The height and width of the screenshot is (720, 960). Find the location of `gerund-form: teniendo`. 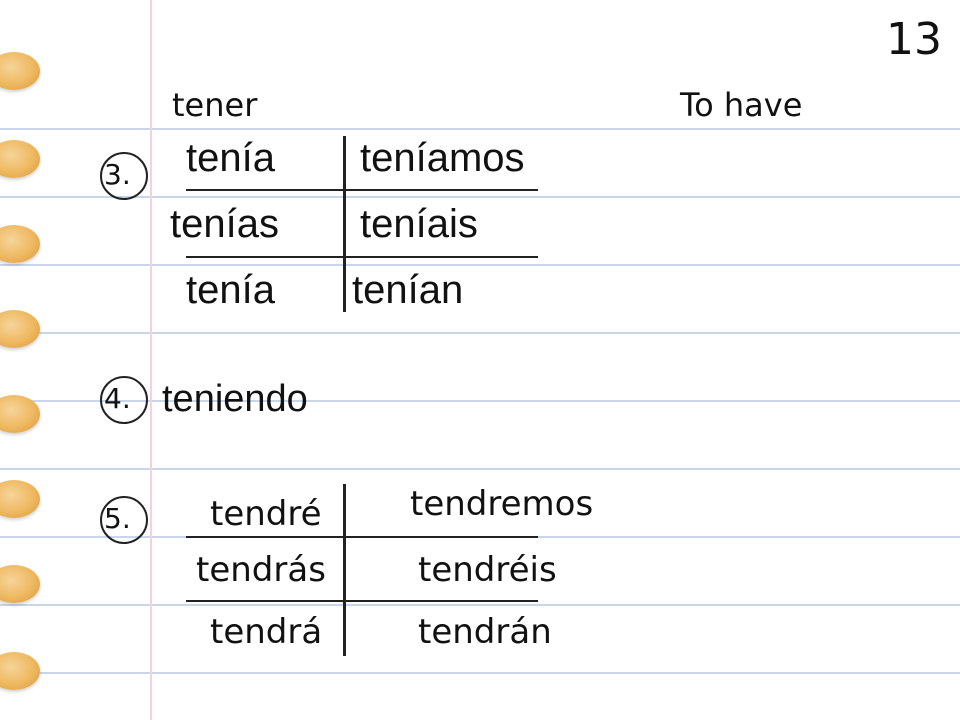

gerund-form: teniendo is located at coordinates (235, 399).